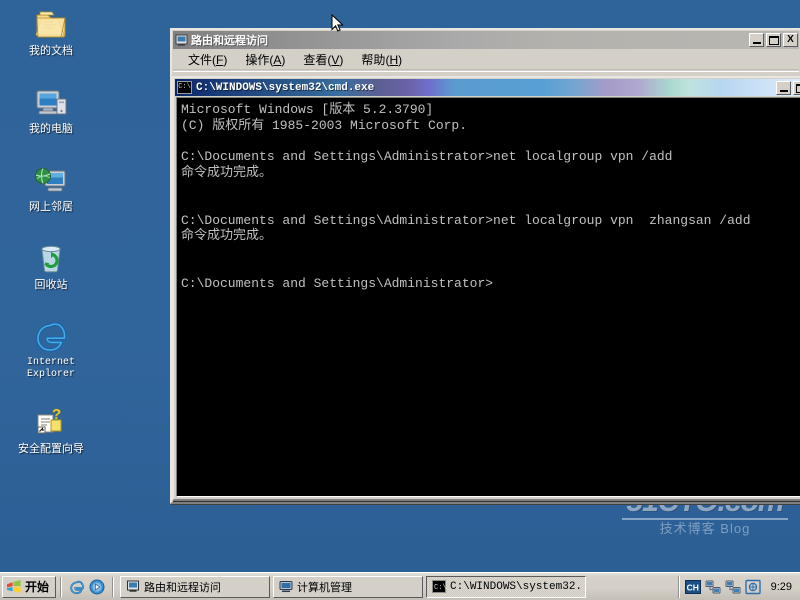 The width and height of the screenshot is (800, 600). I want to click on tray-ime-chinese-indicator: CH, so click(692, 587).